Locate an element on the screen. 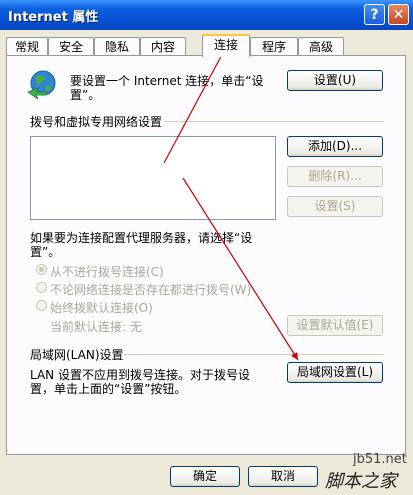 This screenshot has width=413, height=495. setup-button: 设置(U) is located at coordinates (335, 80).